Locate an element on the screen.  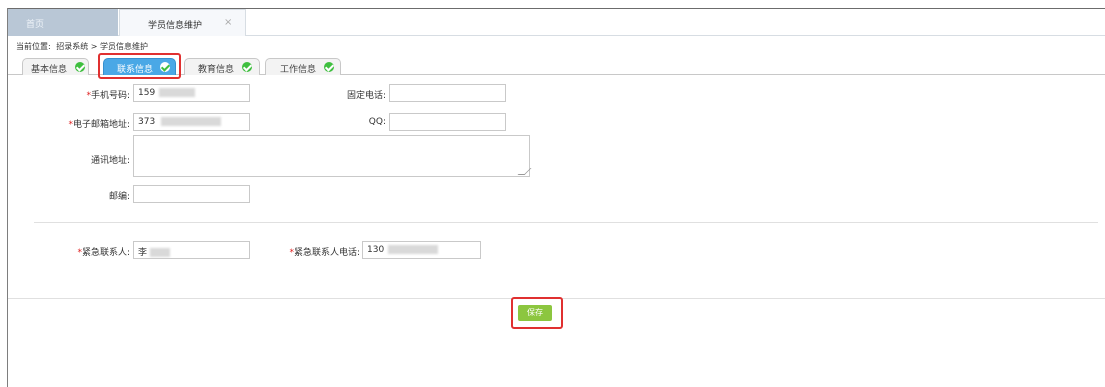
breadcrumb-prefix: 当前位置: is located at coordinates (33, 46).